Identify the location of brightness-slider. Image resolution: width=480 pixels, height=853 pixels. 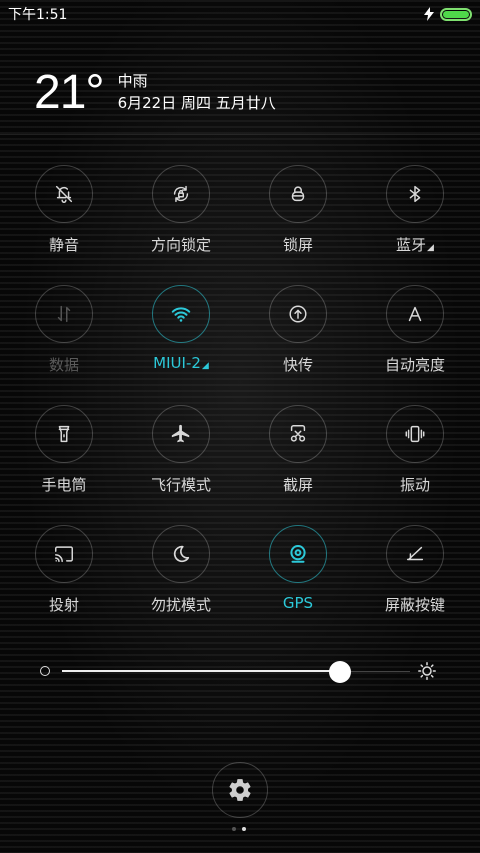
(242, 672).